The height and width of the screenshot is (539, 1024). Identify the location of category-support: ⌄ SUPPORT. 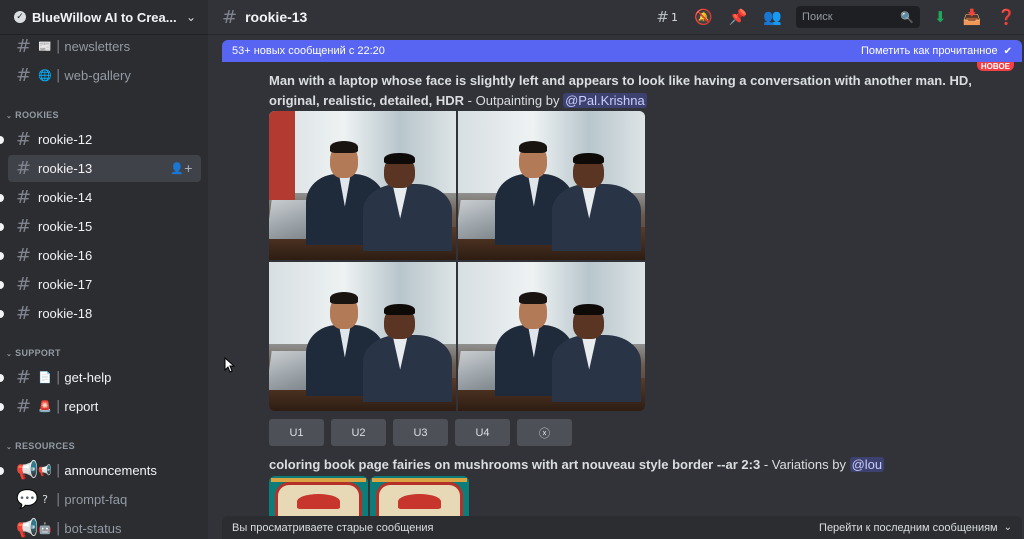
(33, 353).